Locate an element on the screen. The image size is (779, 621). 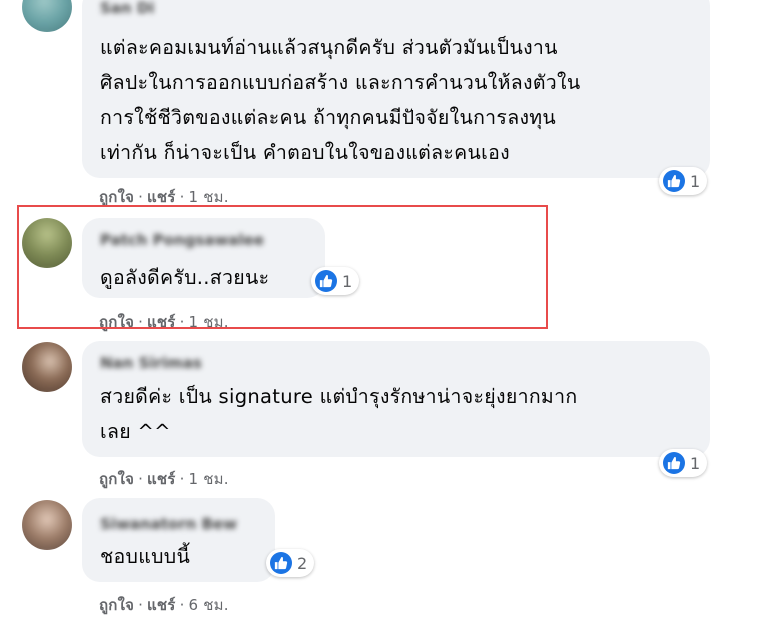
reaction-count: 2 is located at coordinates (302, 563).